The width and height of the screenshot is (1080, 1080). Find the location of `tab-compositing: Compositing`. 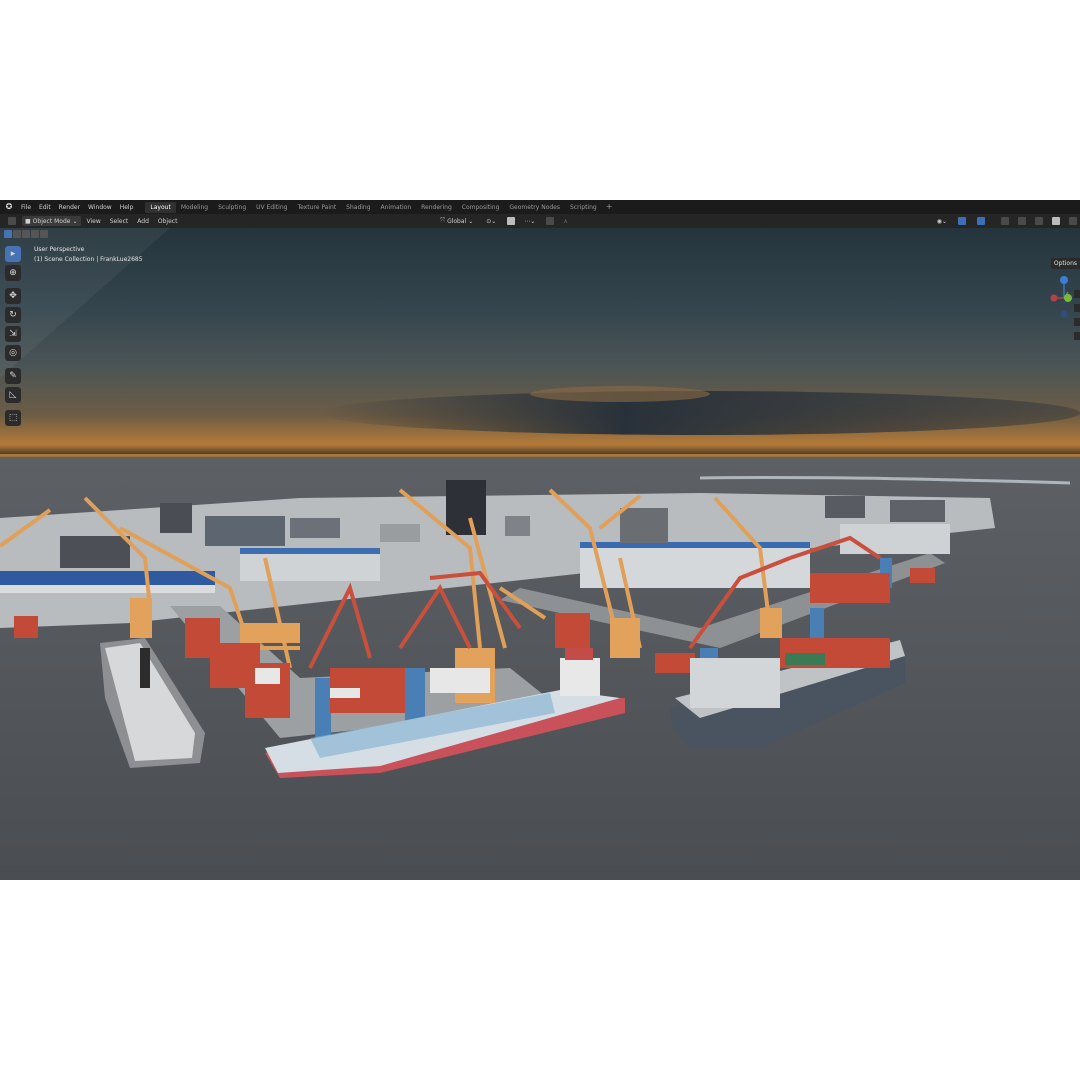

tab-compositing: Compositing is located at coordinates (481, 207).